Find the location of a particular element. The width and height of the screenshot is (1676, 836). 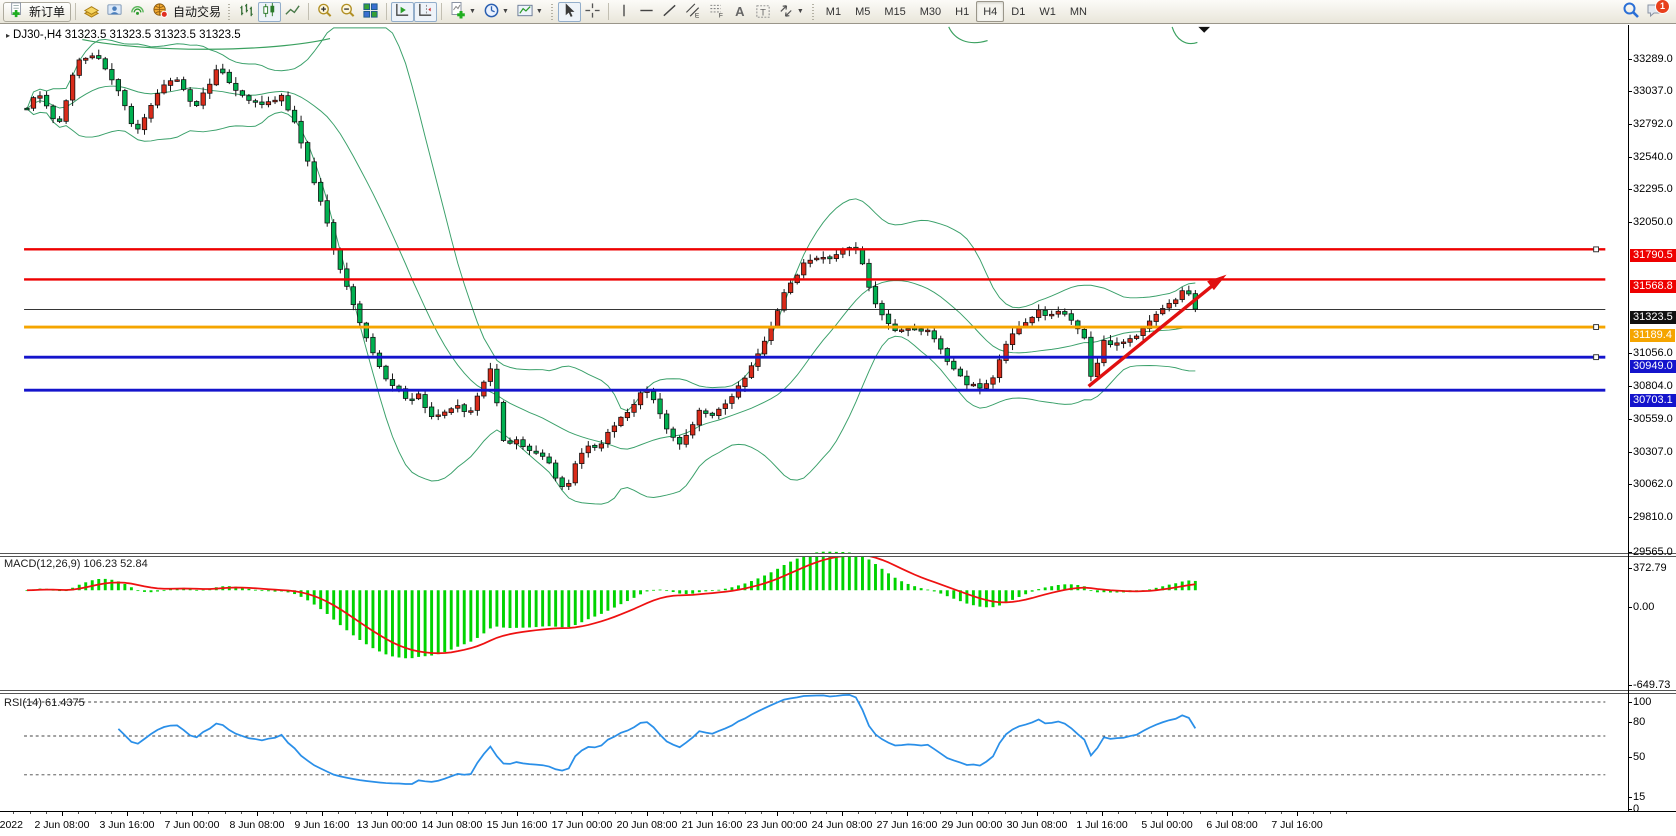

equidistant-channel-button: E is located at coordinates (693, 12).